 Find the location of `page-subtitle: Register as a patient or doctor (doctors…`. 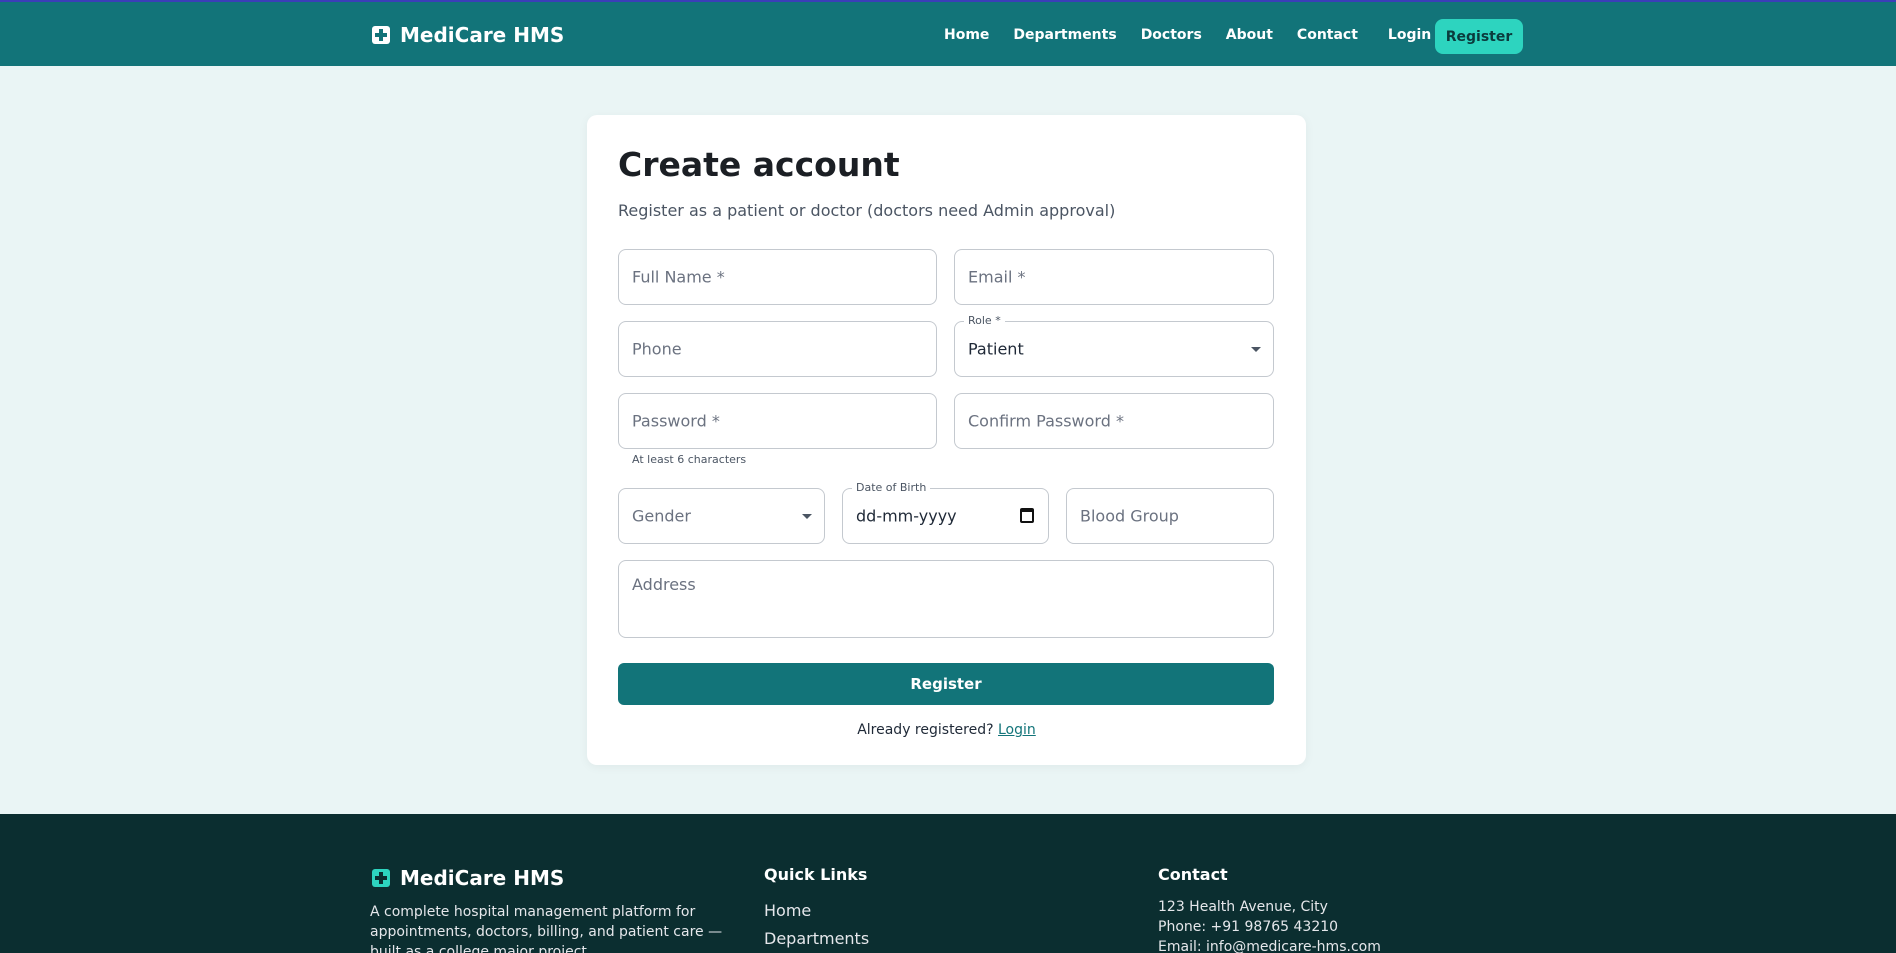

page-subtitle: Register as a patient or doctor (doctors… is located at coordinates (867, 210).